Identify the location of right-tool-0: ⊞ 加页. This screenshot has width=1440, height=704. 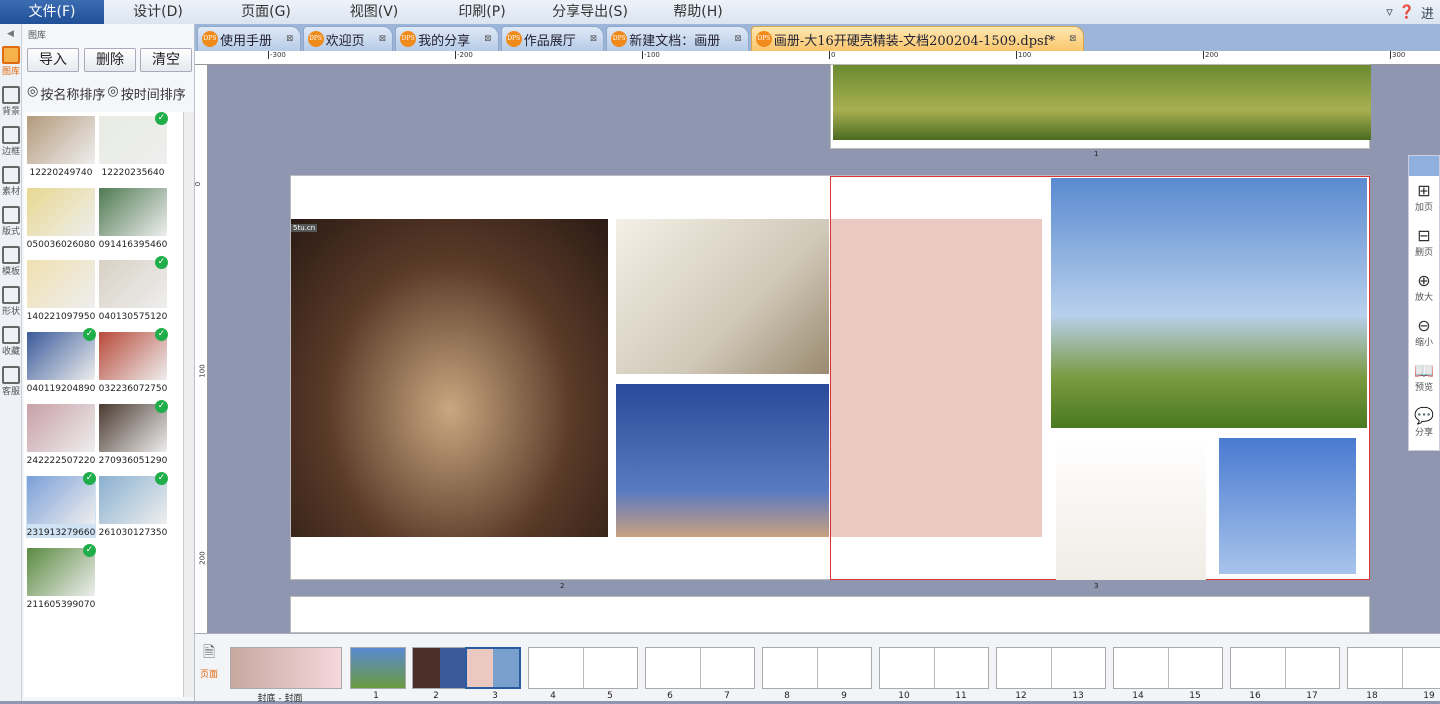
(1424, 198).